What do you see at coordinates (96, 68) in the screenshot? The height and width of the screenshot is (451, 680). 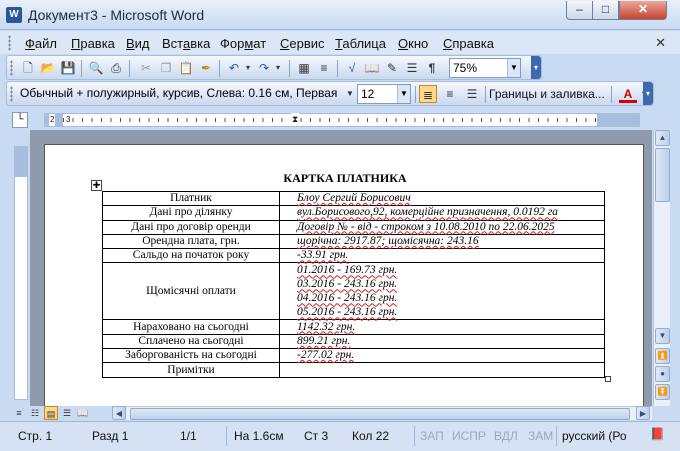 I see `print-preview-icon: 🔍` at bounding box center [96, 68].